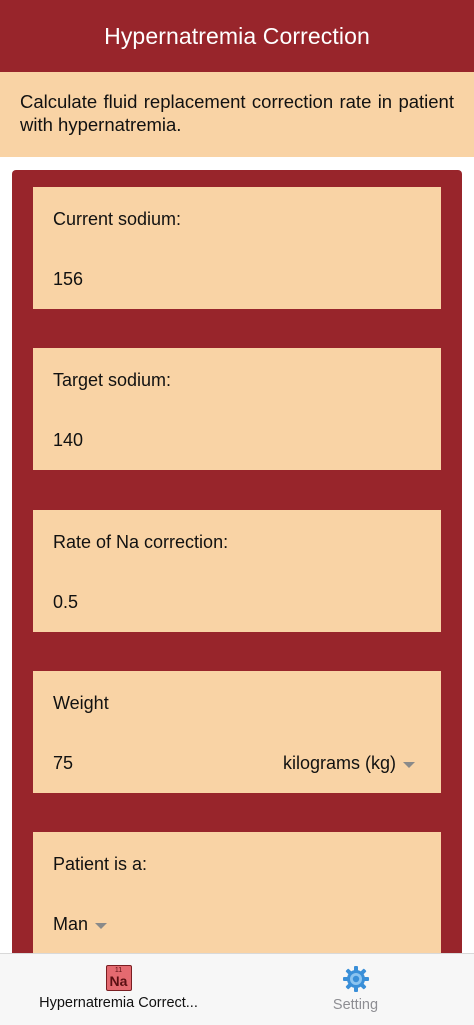 The height and width of the screenshot is (1025, 474). Describe the element at coordinates (355, 1005) in the screenshot. I see `tab-label: Setting` at that location.